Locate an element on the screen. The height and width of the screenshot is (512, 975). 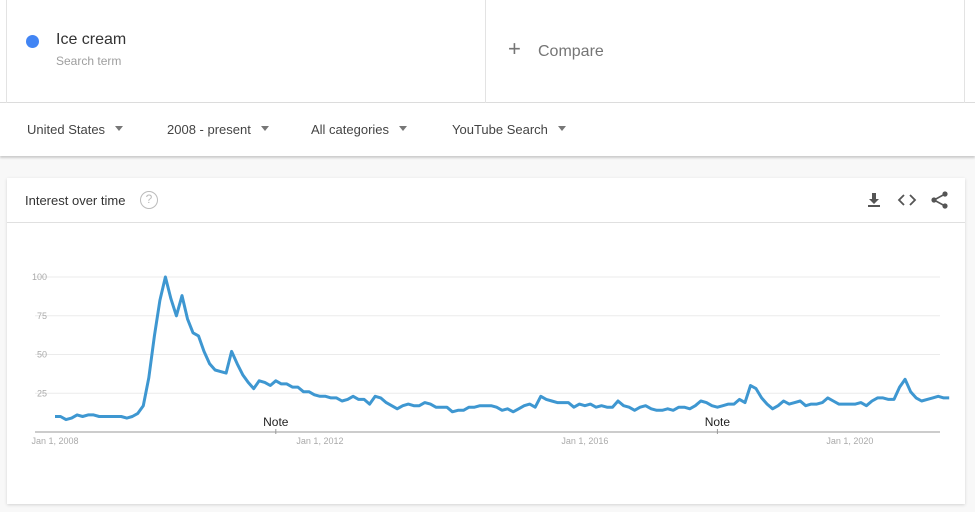
filter-time-range: 2008 - present is located at coordinates (218, 129).